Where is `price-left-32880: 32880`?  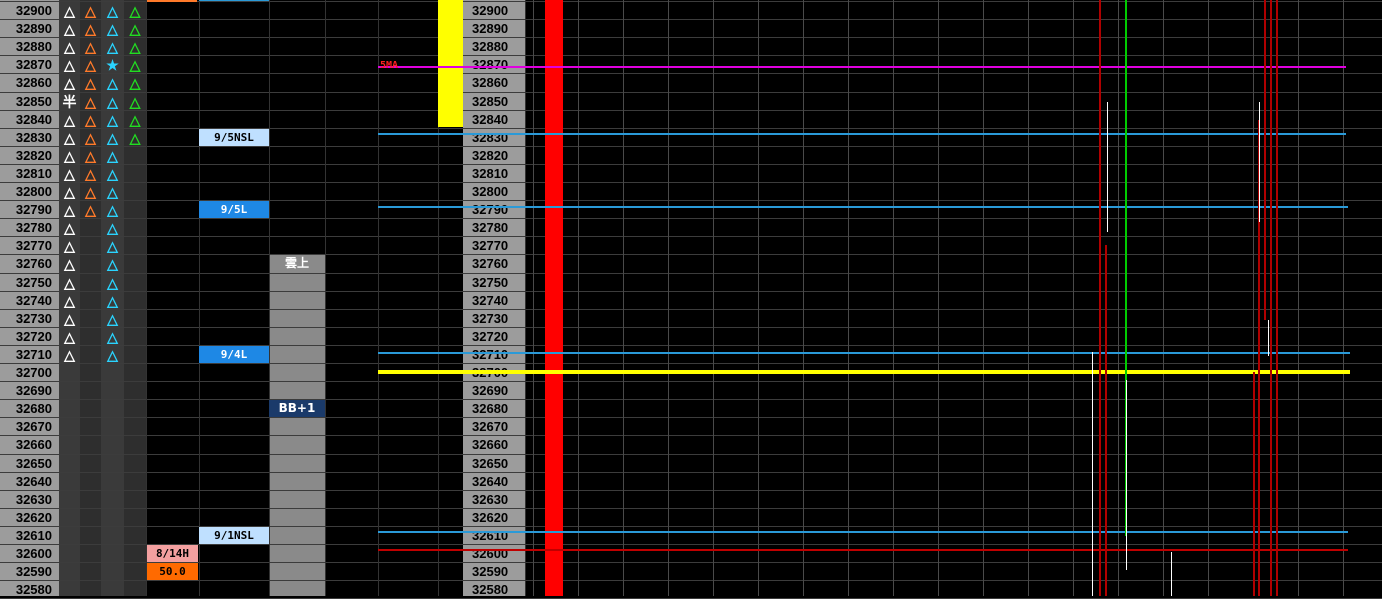 price-left-32880: 32880 is located at coordinates (28, 47).